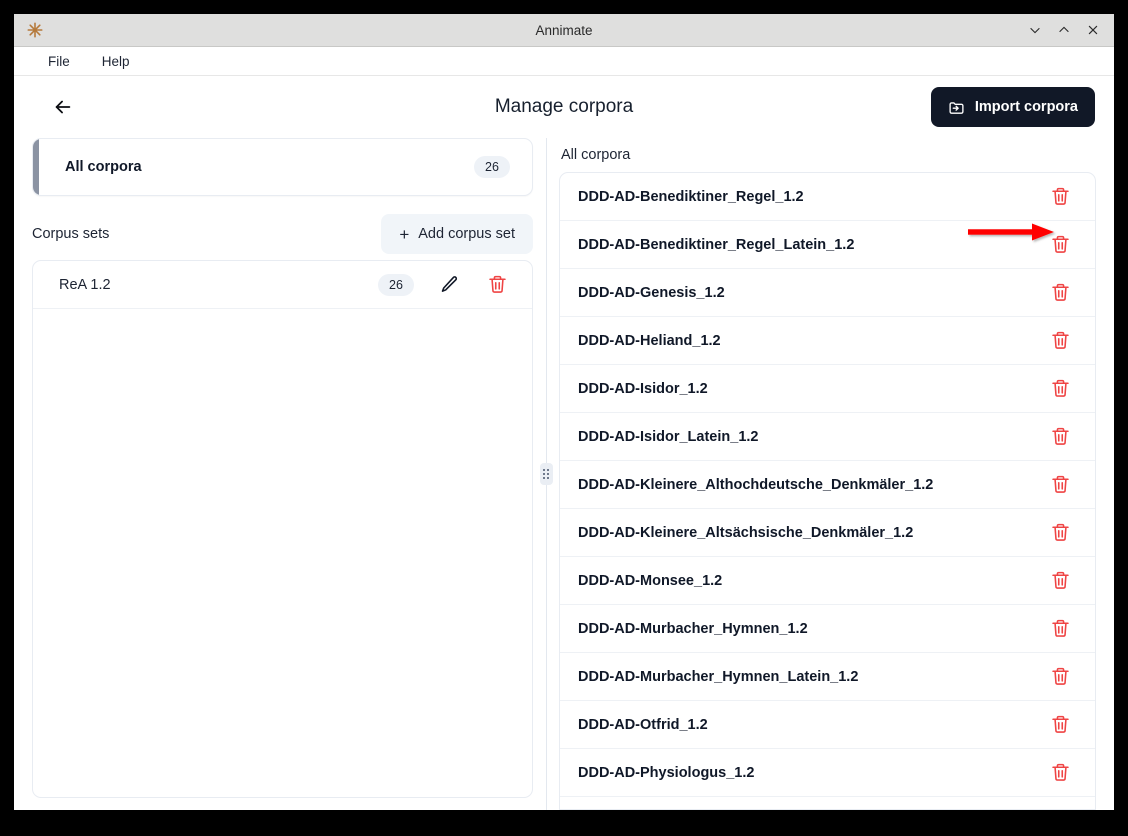 This screenshot has height=836, width=1128. What do you see at coordinates (1093, 30) in the screenshot?
I see `close-icon` at bounding box center [1093, 30].